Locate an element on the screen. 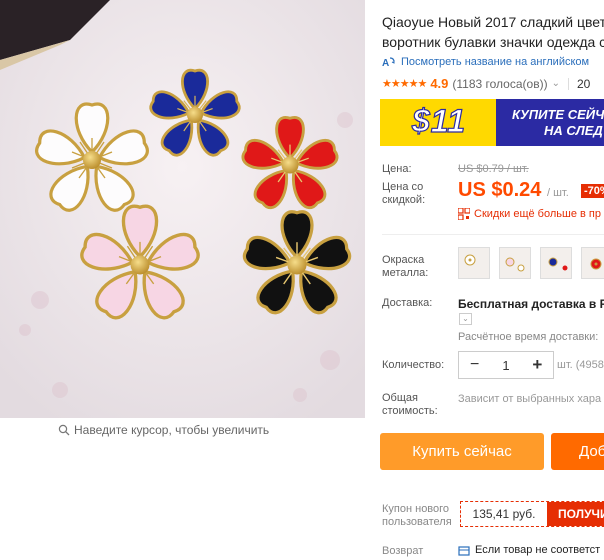 Image resolution: width=604 pixels, height=560 pixels. promo-text-line2: НА СЛЕД is located at coordinates (573, 130).